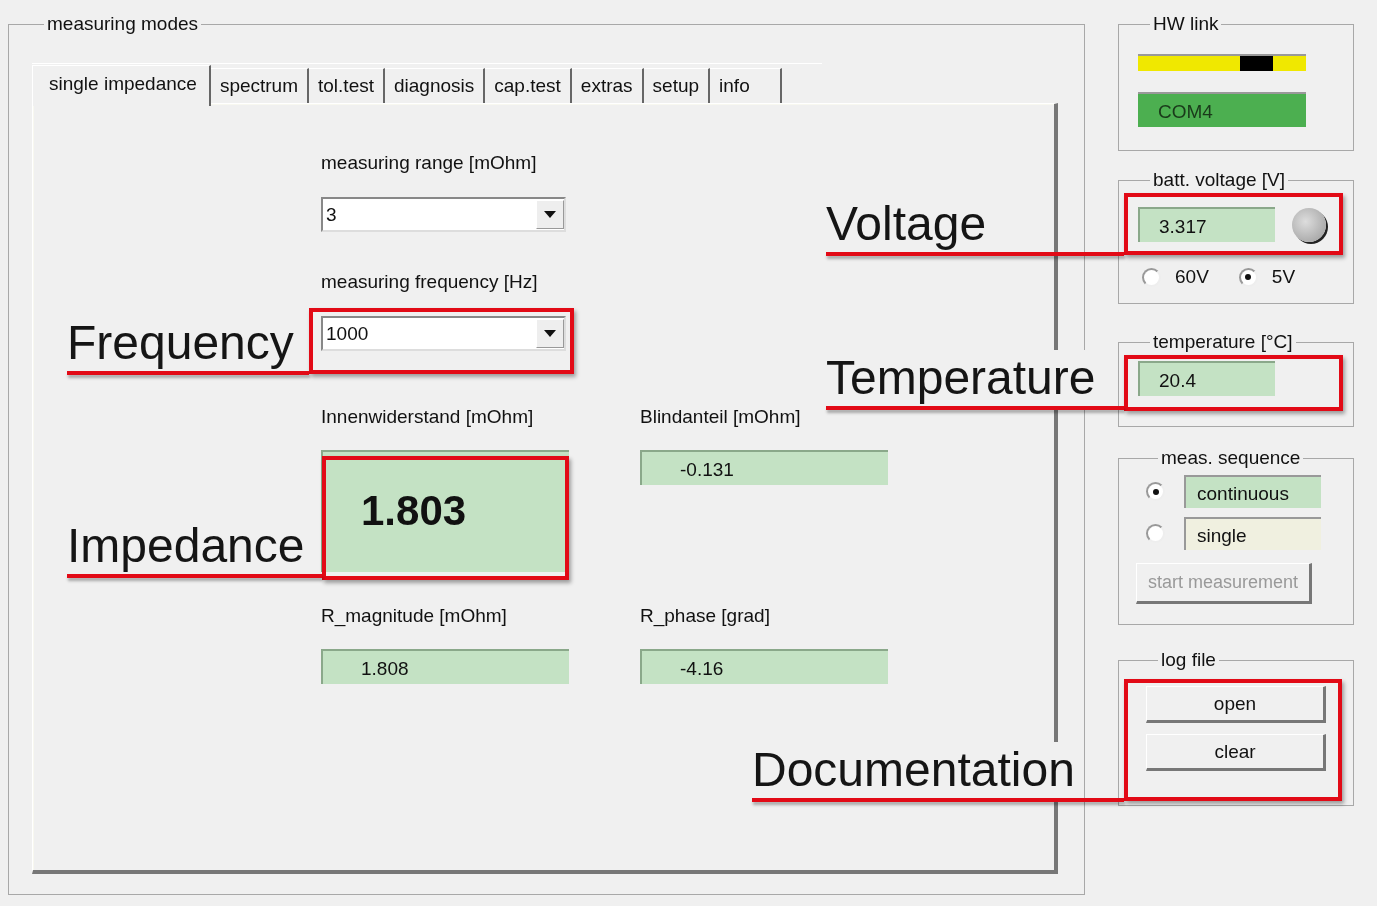 This screenshot has height=906, width=1377. What do you see at coordinates (445, 511) in the screenshot?
I see `value-display: 1.803` at bounding box center [445, 511].